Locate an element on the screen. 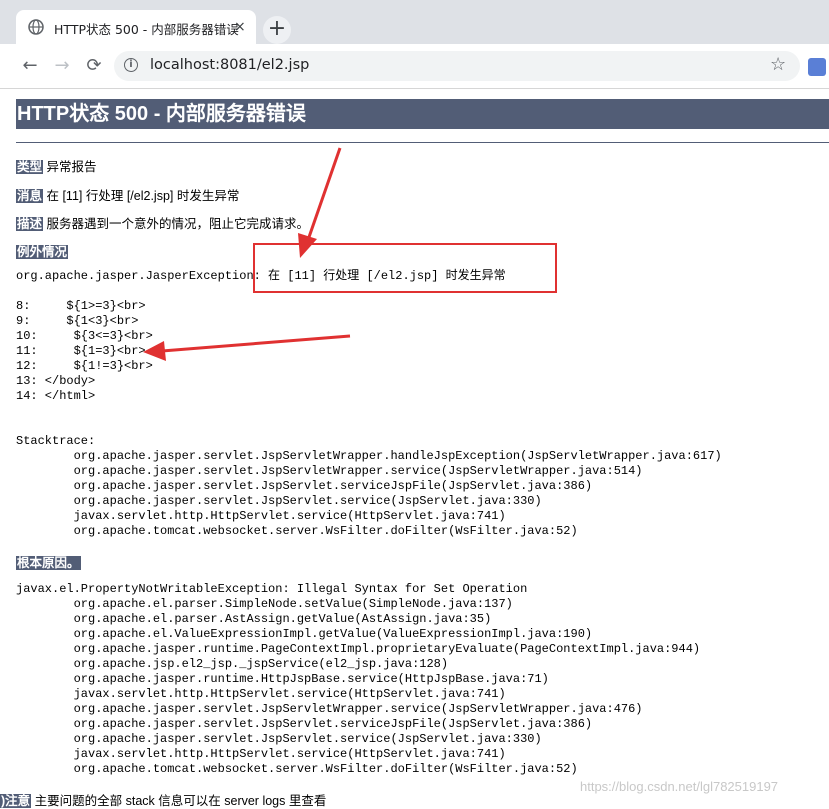  message-value: 在 [11] 行处理 [/el2.jsp] 时发生异常 is located at coordinates (141, 196).